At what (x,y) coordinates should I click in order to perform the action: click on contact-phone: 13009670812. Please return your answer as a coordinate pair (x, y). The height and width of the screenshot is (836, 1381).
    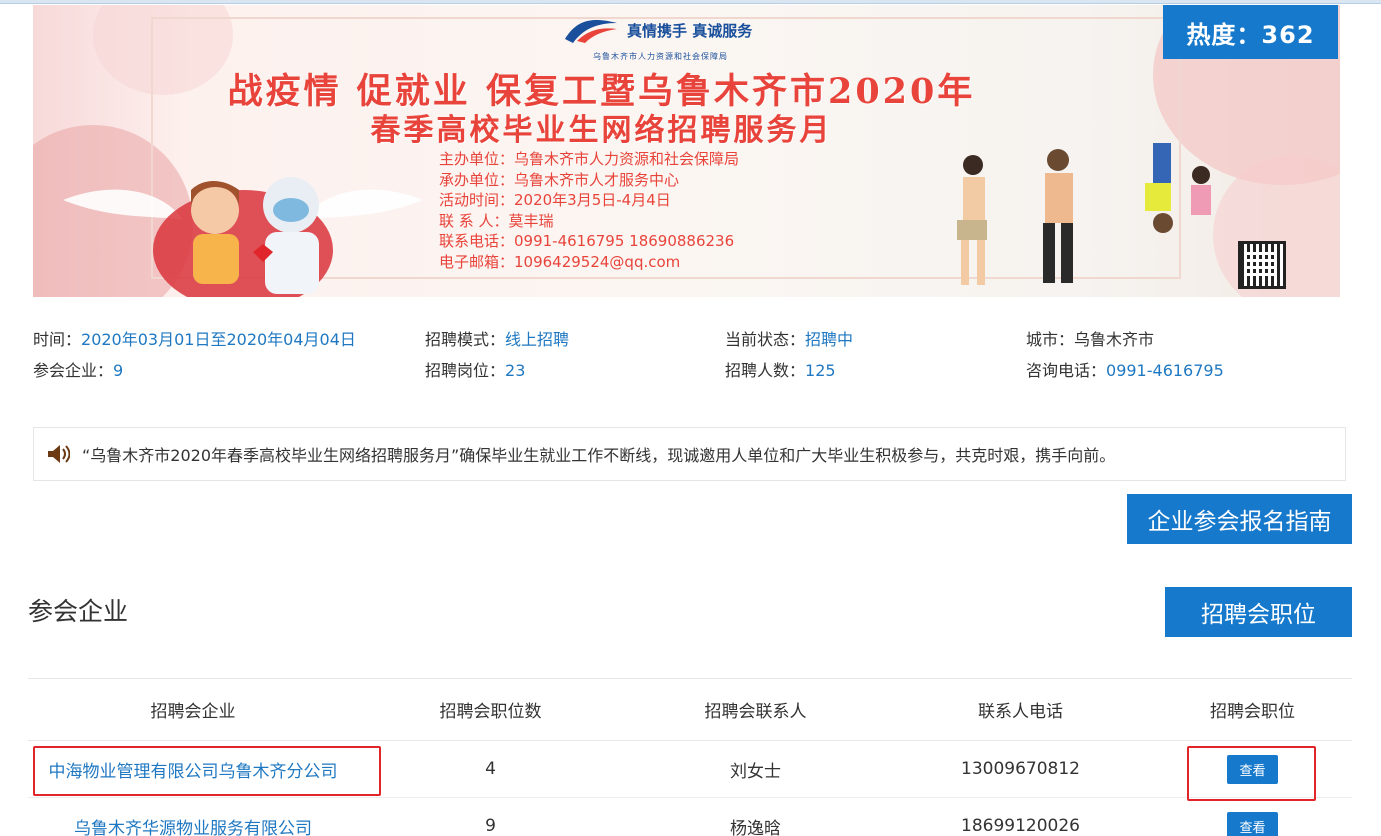
    Looking at the image, I should click on (1020, 769).